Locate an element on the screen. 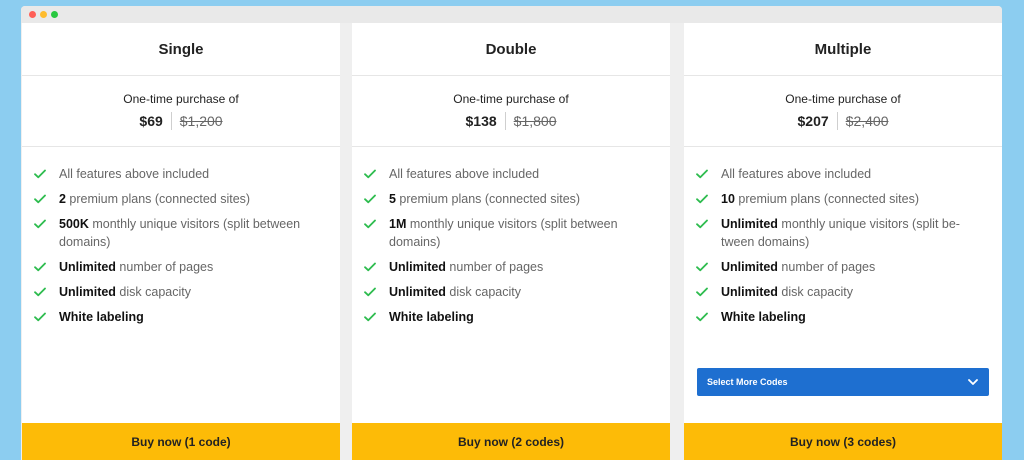  plan-title: Single is located at coordinates (181, 49).